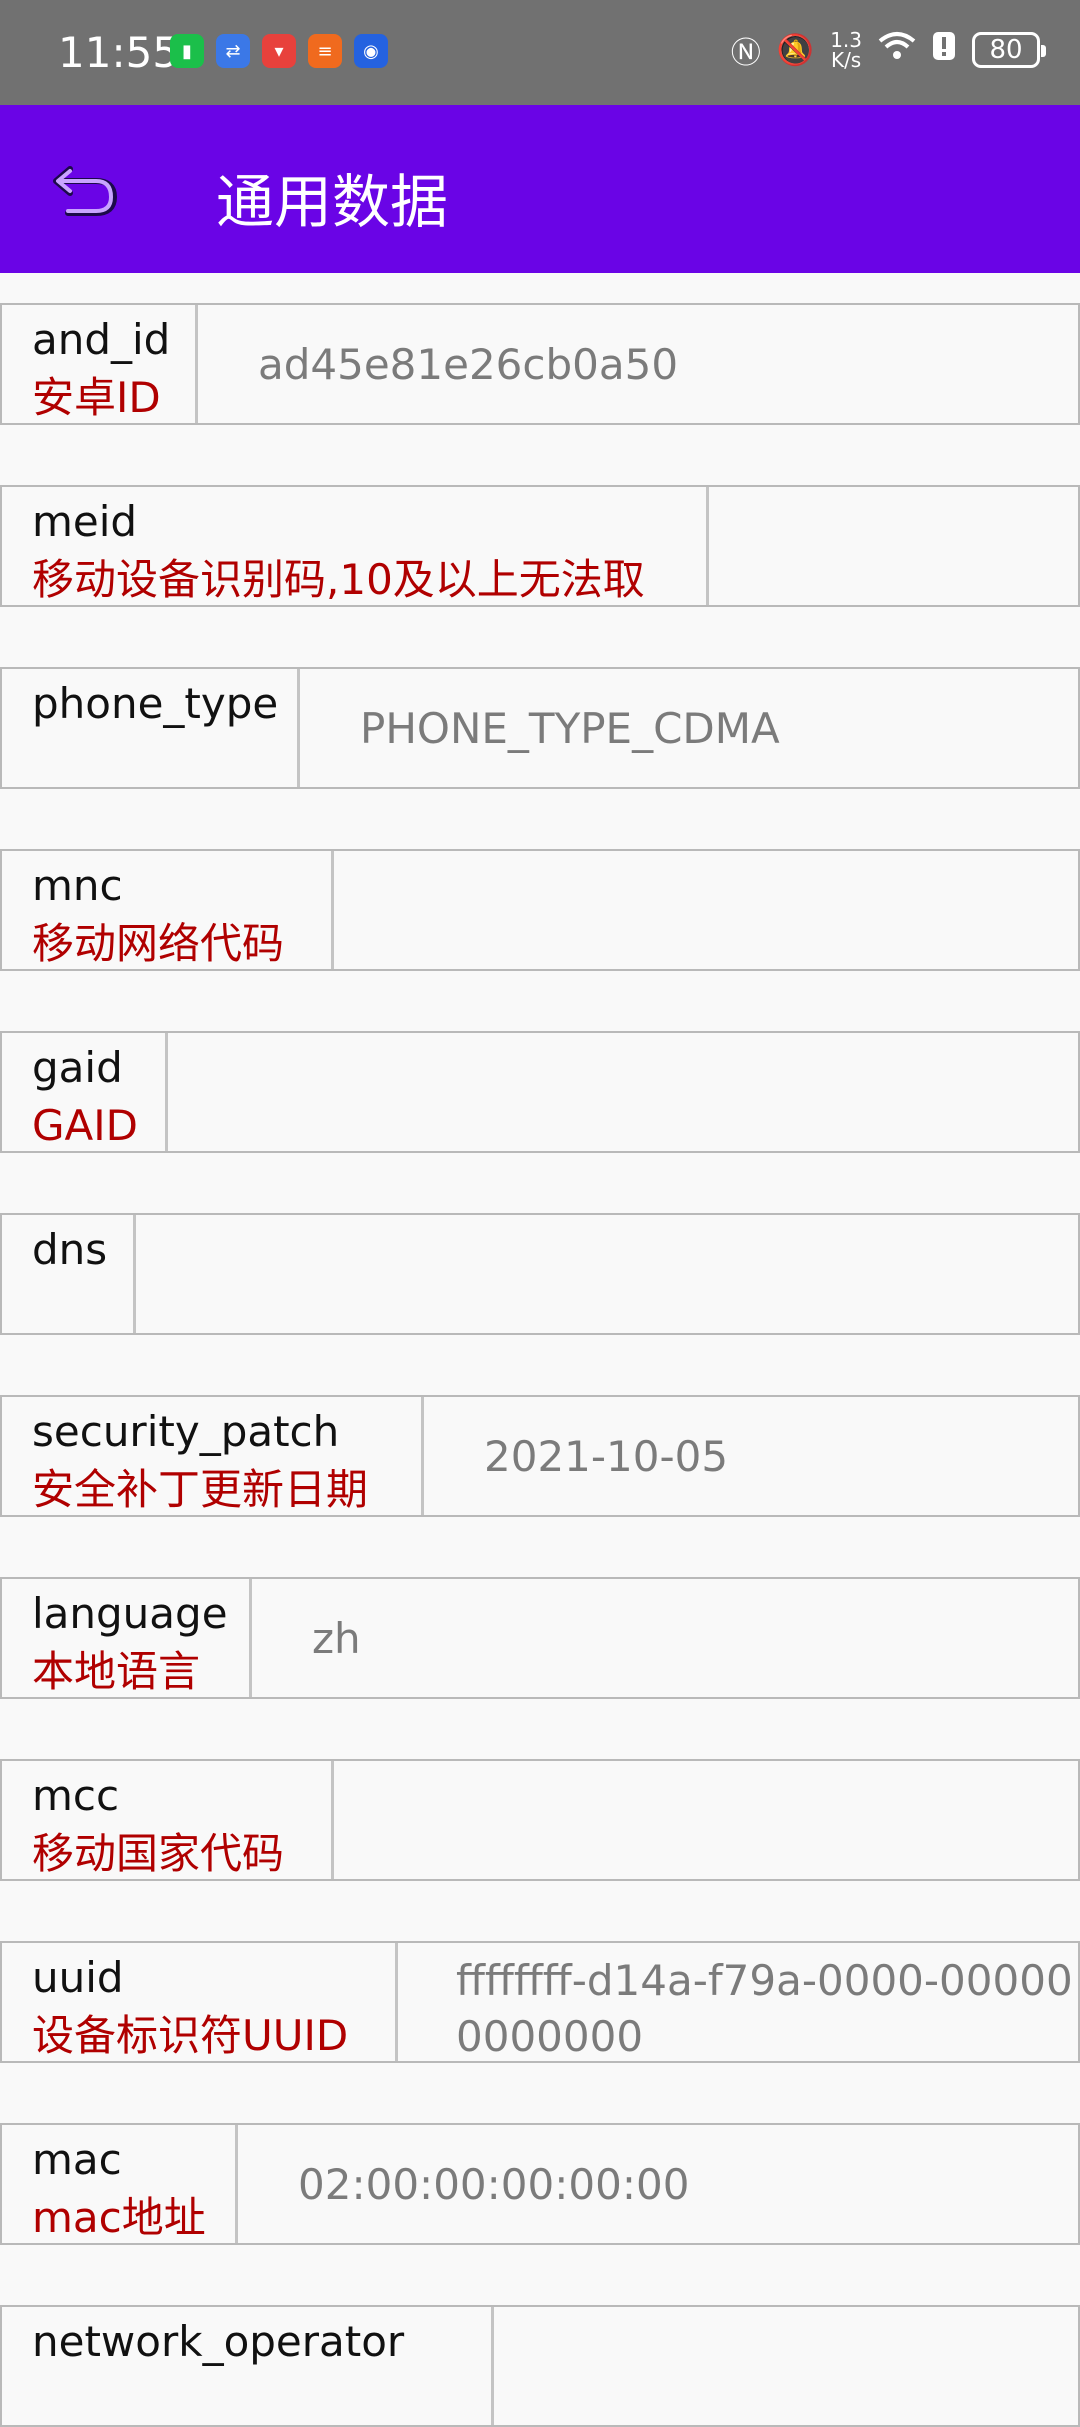 The height and width of the screenshot is (2427, 1080). What do you see at coordinates (332, 202) in the screenshot?
I see `page-title: 通用数据` at bounding box center [332, 202].